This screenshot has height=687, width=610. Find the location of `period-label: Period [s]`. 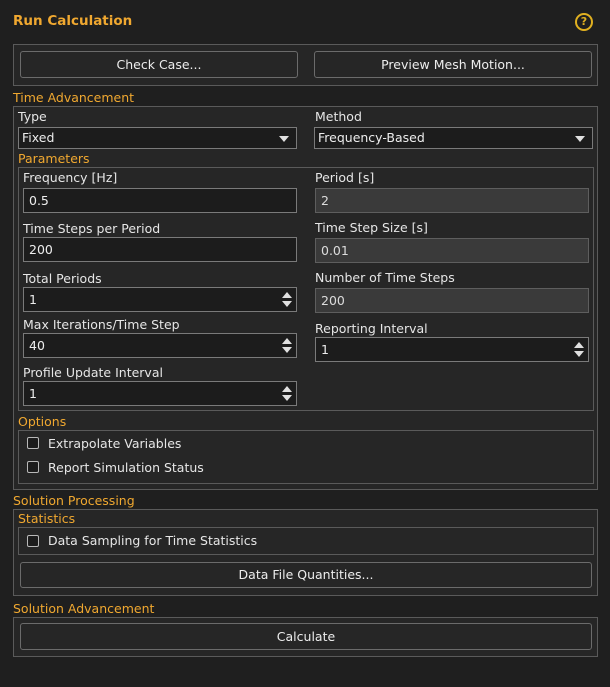

period-label: Period [s] is located at coordinates (345, 177).